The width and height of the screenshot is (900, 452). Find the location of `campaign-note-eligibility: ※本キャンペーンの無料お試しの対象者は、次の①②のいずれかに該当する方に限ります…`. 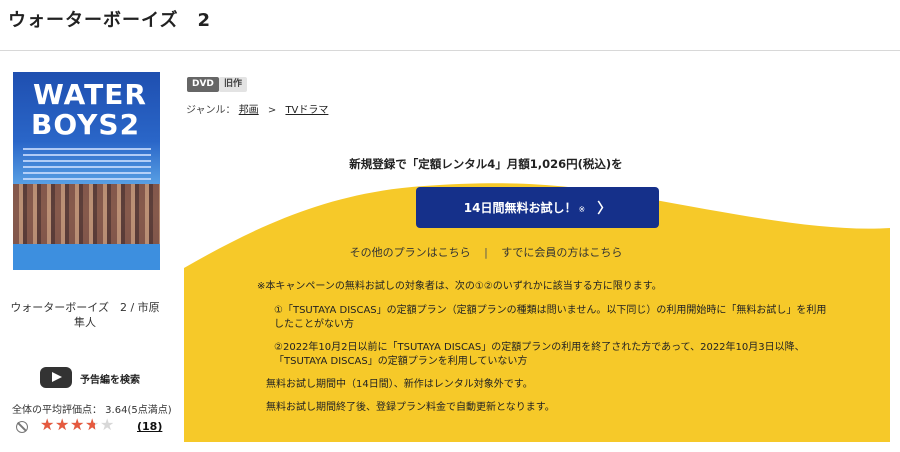

campaign-note-eligibility: ※本キャンペーンの無料お試しの対象者は、次の①②のいずれかに該当する方に限ります… is located at coordinates (459, 286).